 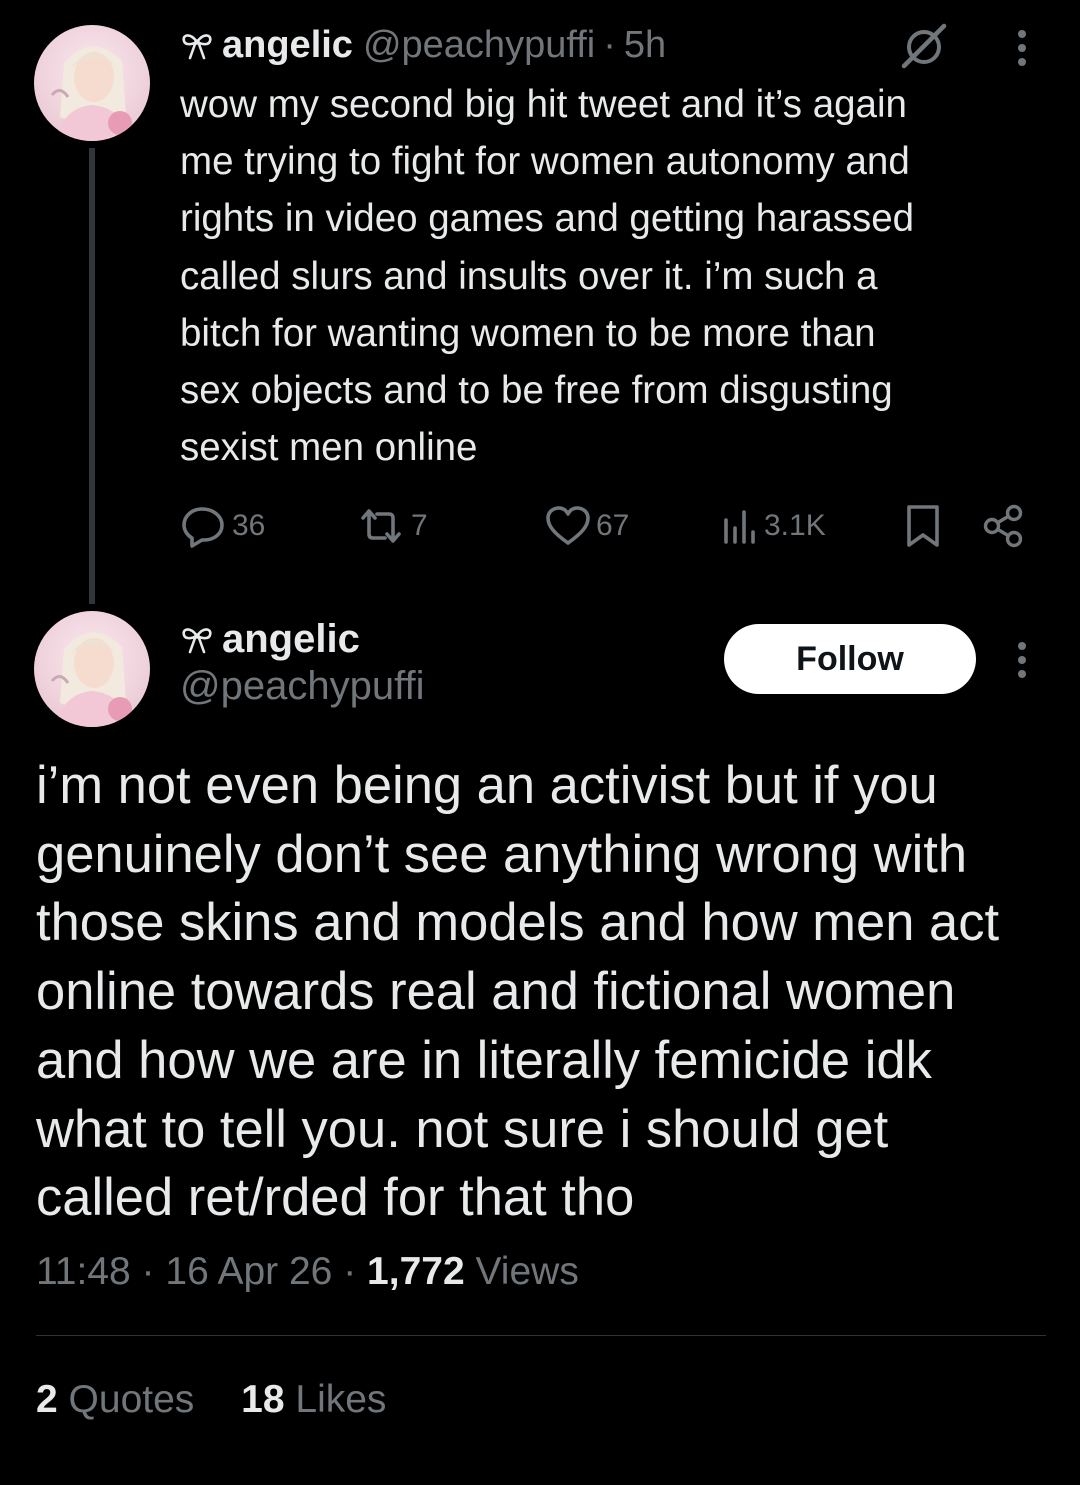 I want to click on tweet-meta: 11:48 · 16 Apr 26 · 1,772 Views, so click(x=307, y=1272).